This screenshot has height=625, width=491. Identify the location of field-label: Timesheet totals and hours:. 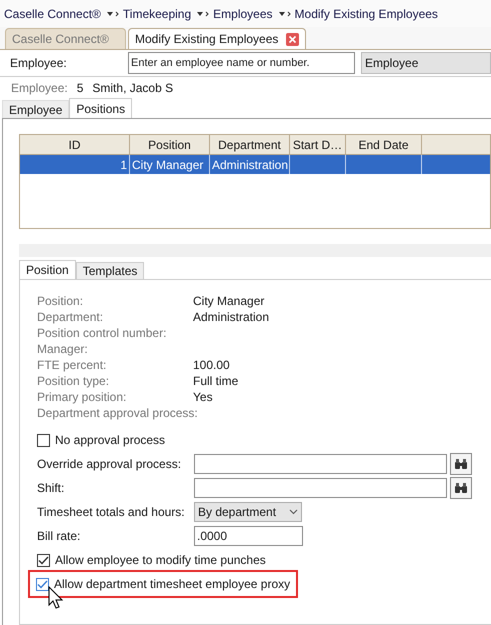
(111, 512).